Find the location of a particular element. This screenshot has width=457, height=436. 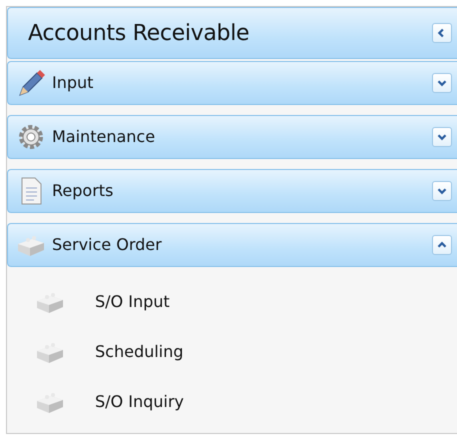

menu-item: S/O Inquiry is located at coordinates (139, 402).